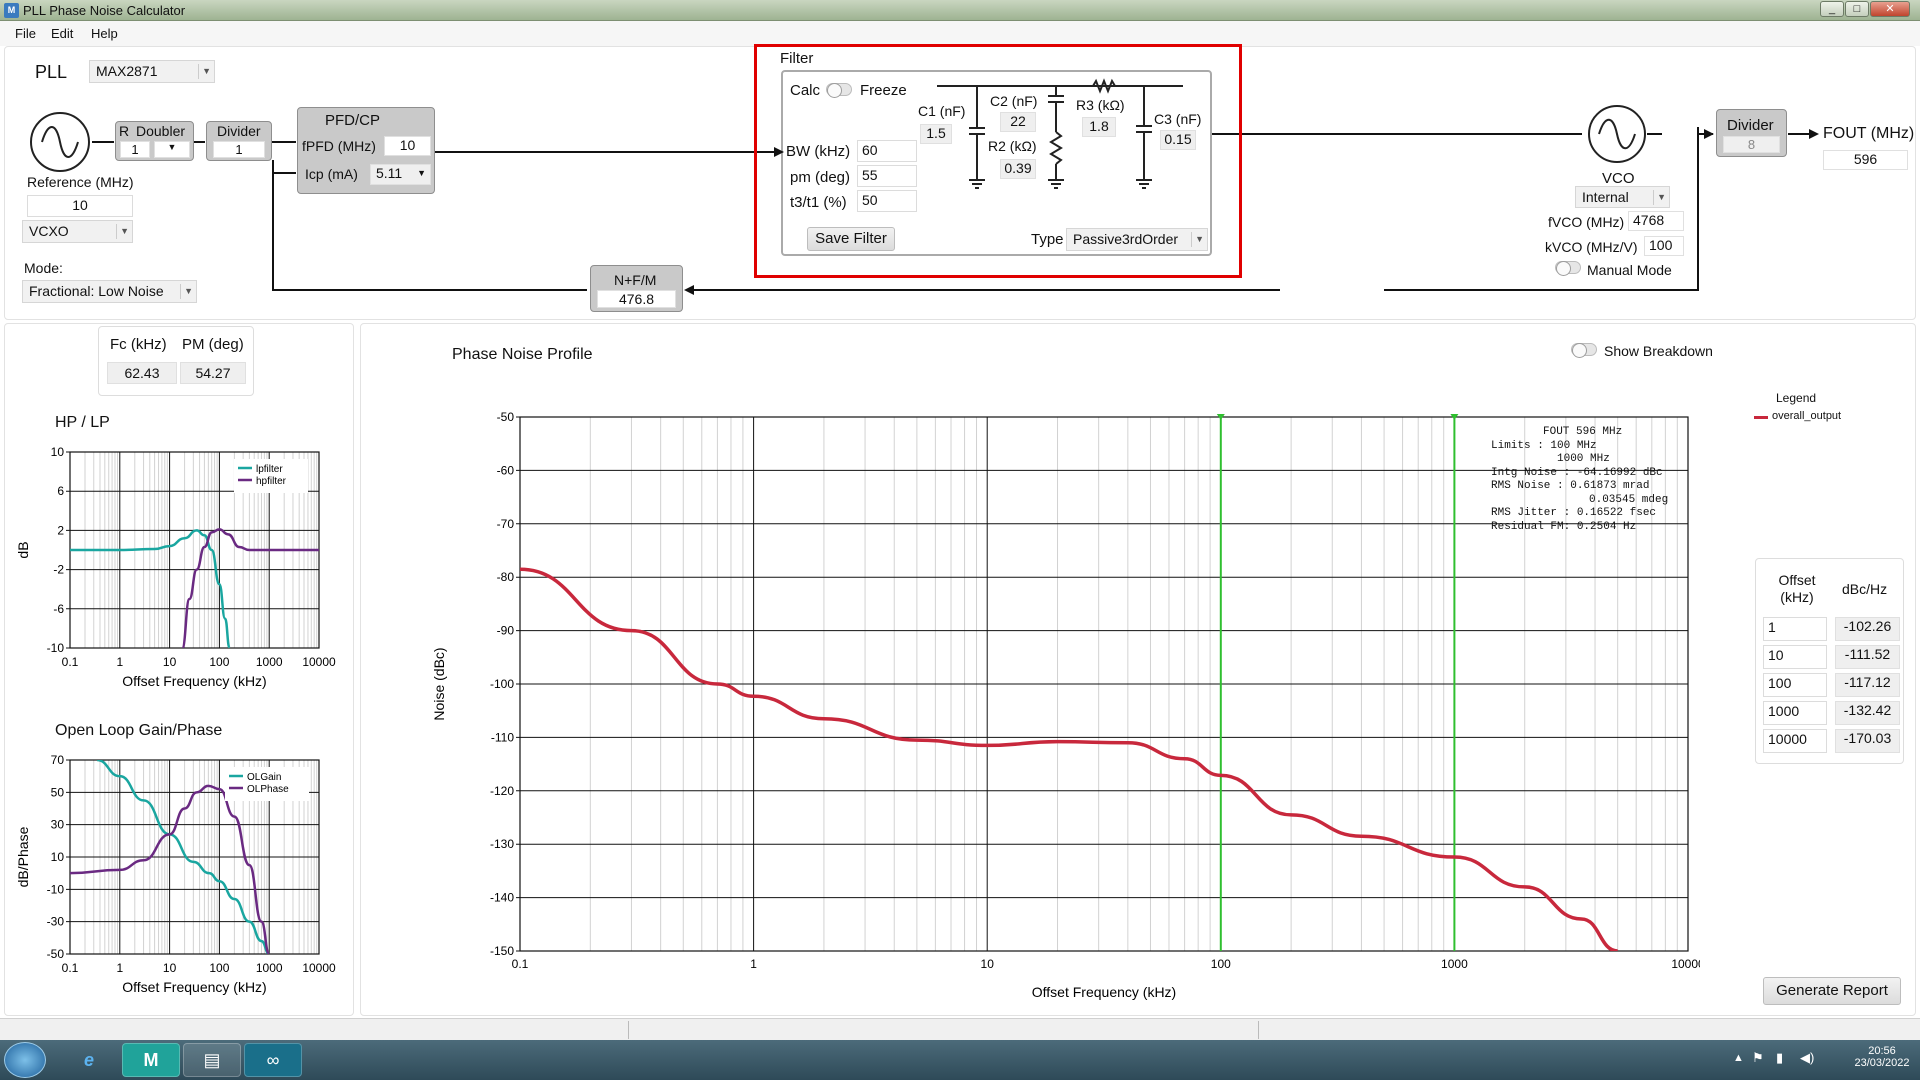  Describe the element at coordinates (1867, 657) in the screenshot. I see `dbc-value-2: -111.52` at that location.